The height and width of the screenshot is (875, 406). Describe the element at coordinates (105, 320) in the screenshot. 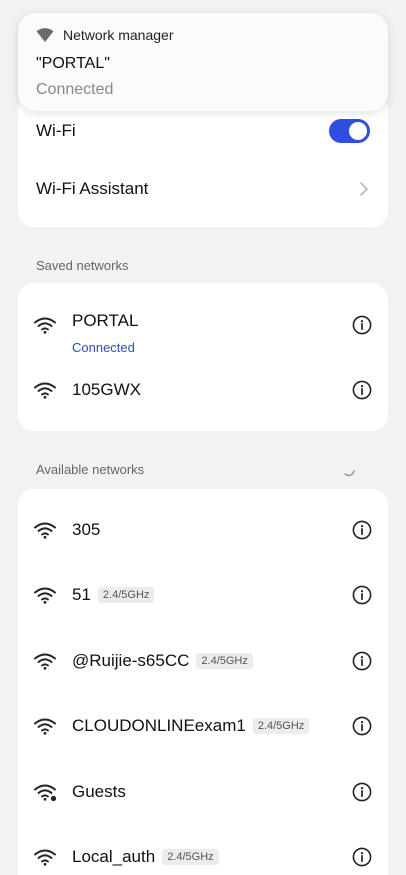

I see `network-name: PORTAL` at that location.